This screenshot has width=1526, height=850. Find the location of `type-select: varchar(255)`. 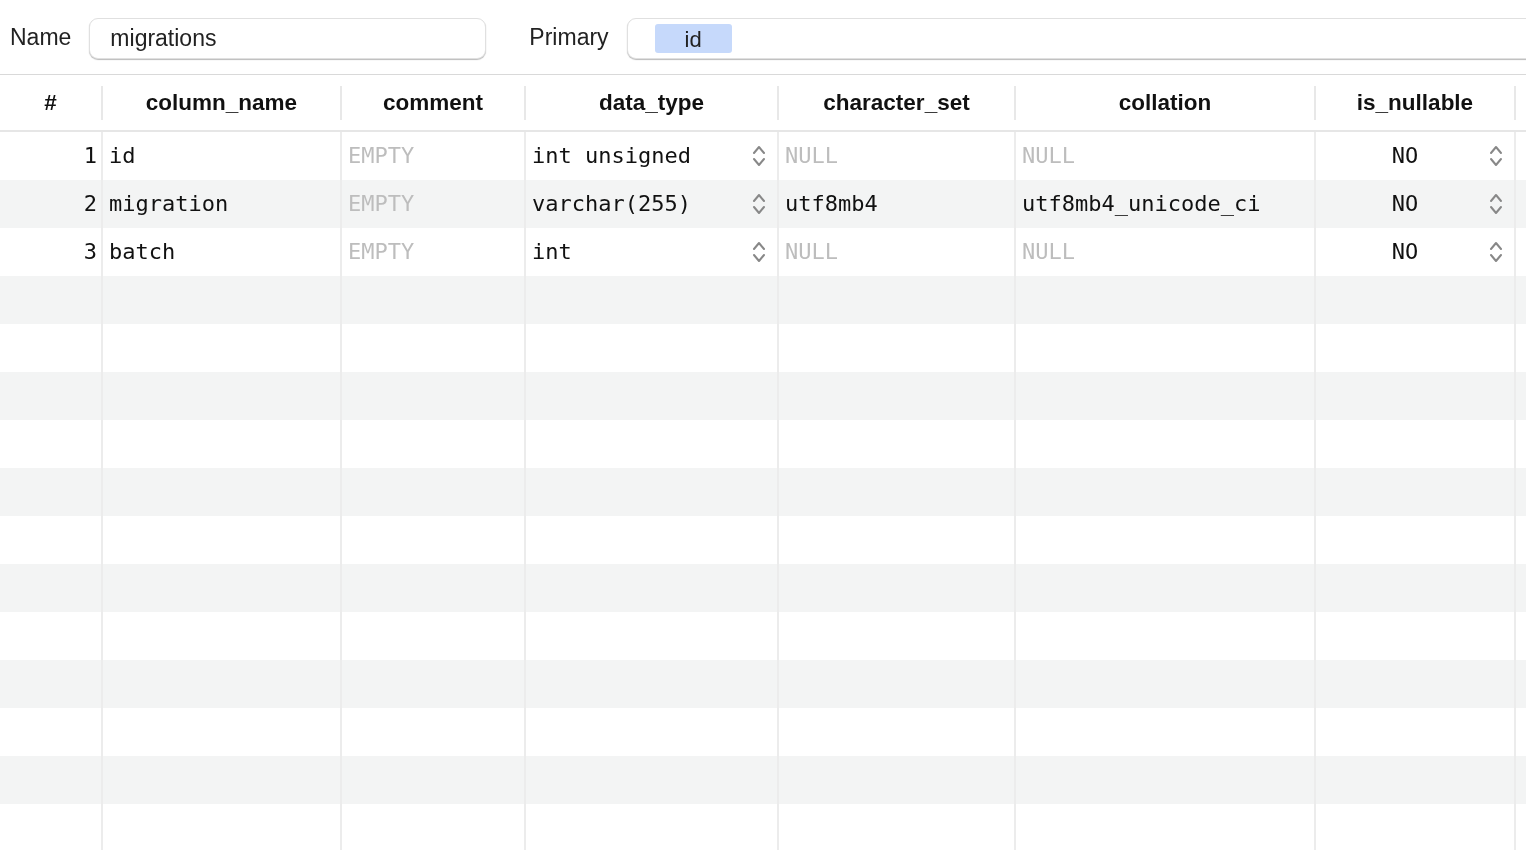

type-select: varchar(255) is located at coordinates (652, 204).